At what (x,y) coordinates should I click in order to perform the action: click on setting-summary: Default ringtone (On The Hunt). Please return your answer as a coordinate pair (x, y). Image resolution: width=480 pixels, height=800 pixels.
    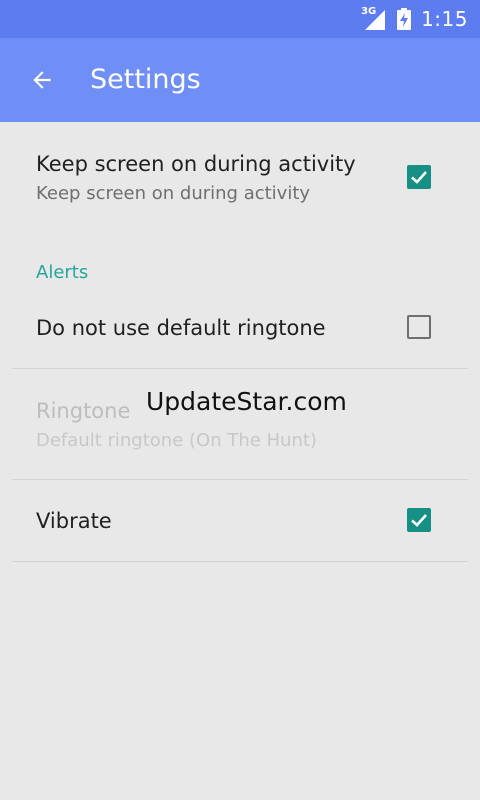
    Looking at the image, I should click on (176, 440).